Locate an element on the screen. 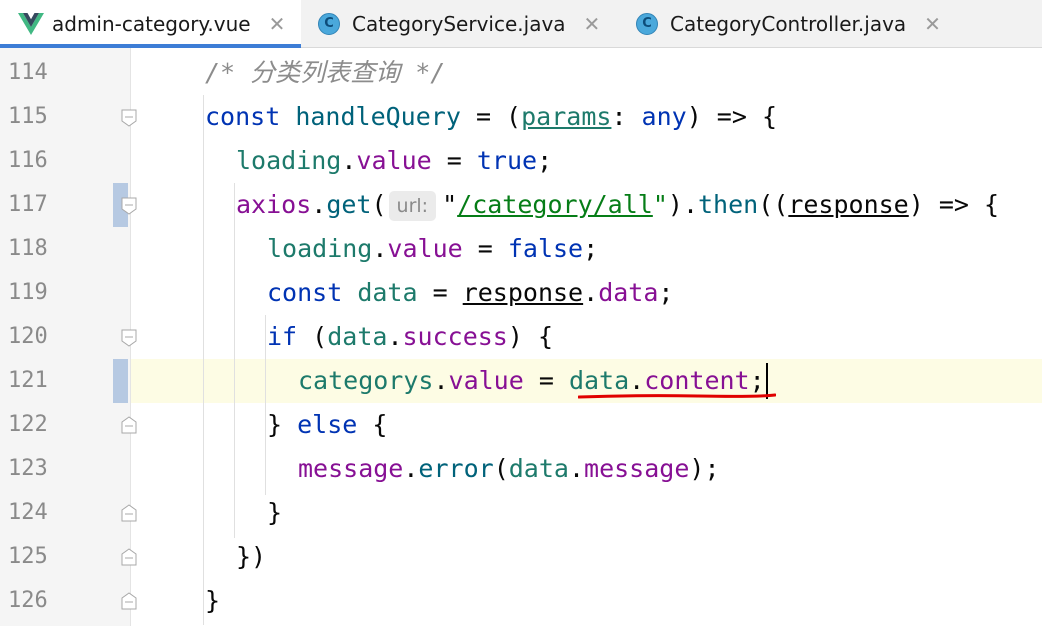 This screenshot has height=626, width=1042. vcs-change-marker is located at coordinates (120, 381).